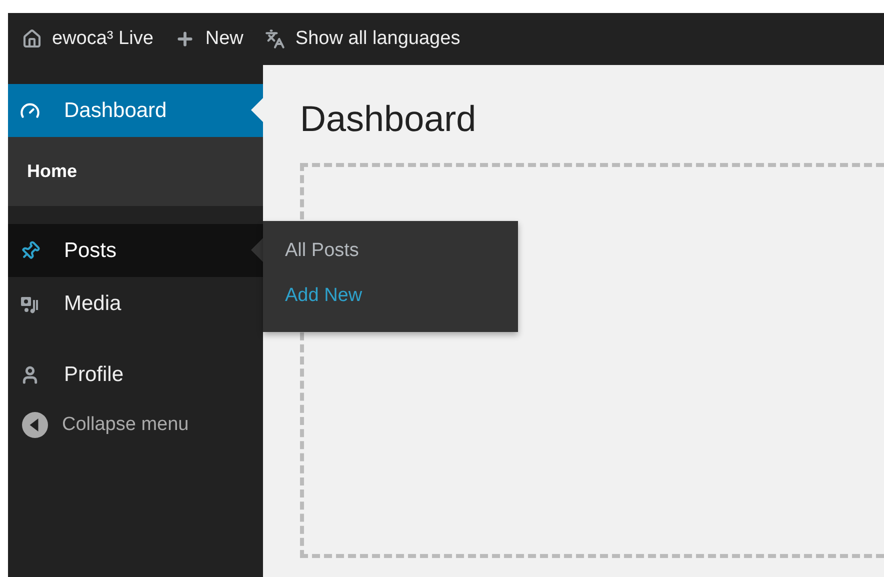 This screenshot has height=577, width=884. I want to click on flyout-item: Add New, so click(323, 296).